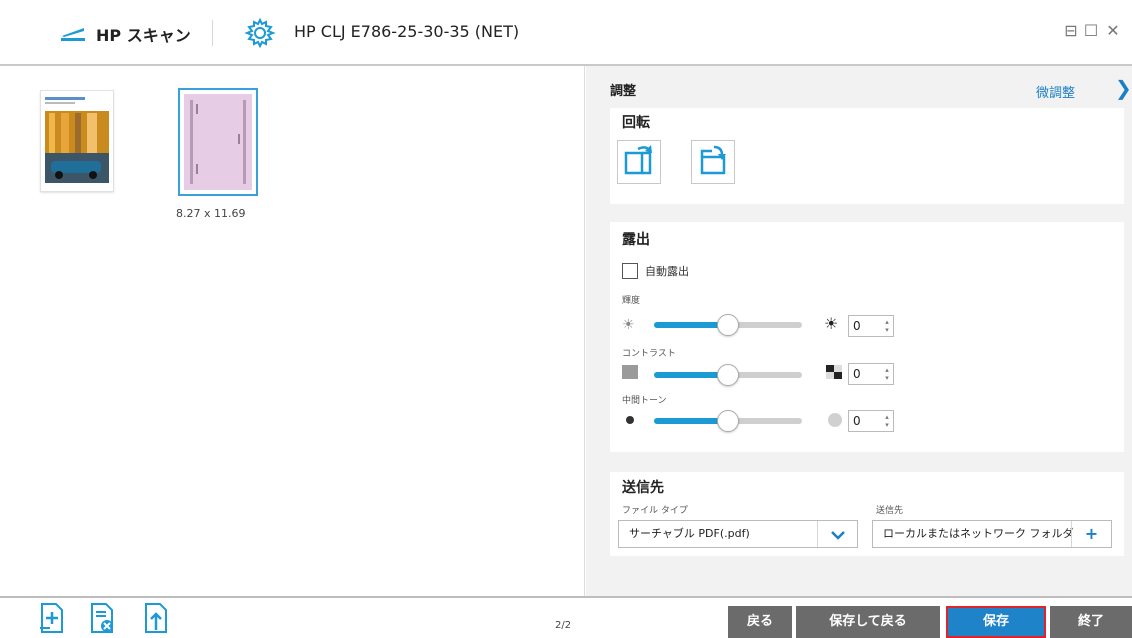 Image resolution: width=1132 pixels, height=638 pixels. Describe the element at coordinates (890, 511) in the screenshot. I see `destination-label: 送信先` at that location.